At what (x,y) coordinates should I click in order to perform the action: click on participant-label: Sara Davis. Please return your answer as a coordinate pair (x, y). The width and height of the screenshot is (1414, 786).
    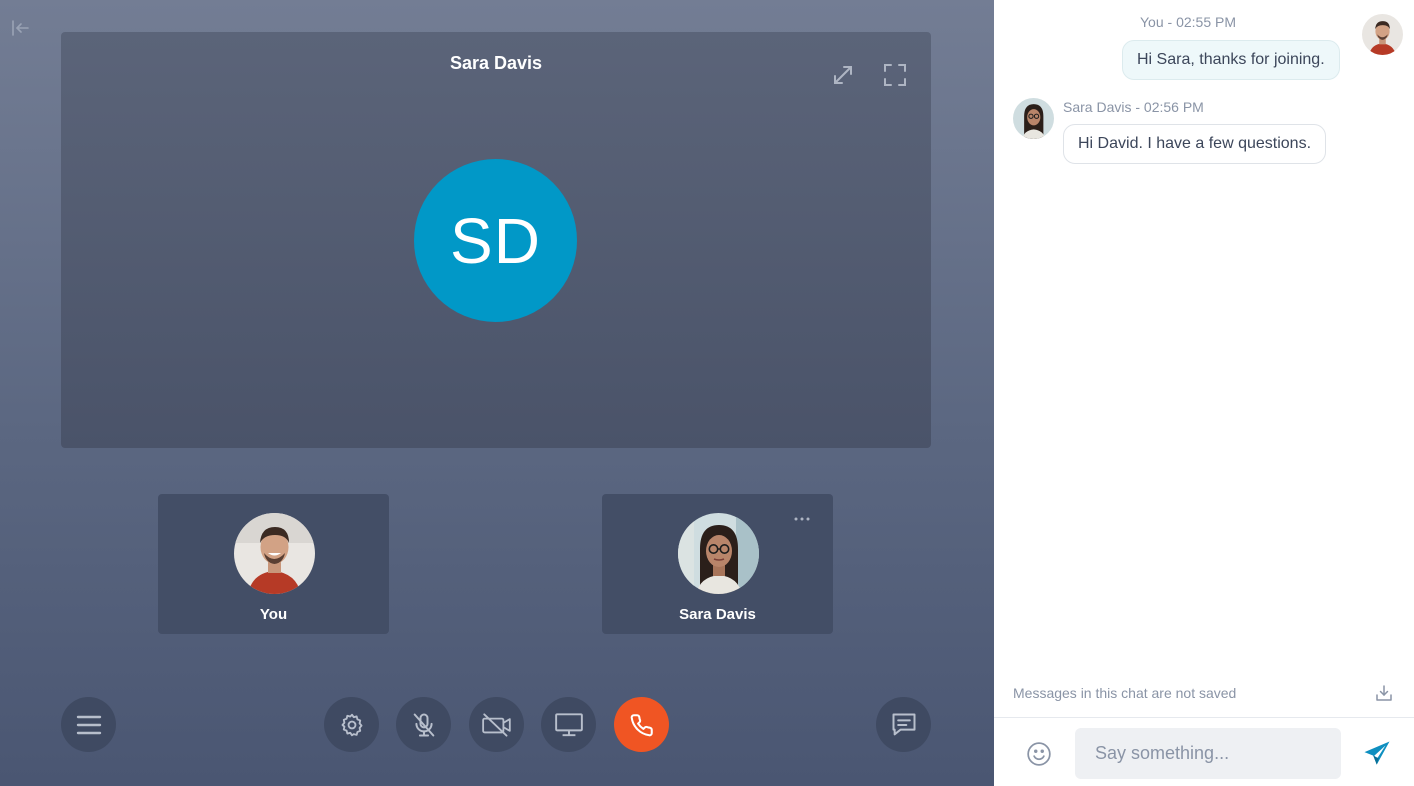
    Looking at the image, I should click on (717, 614).